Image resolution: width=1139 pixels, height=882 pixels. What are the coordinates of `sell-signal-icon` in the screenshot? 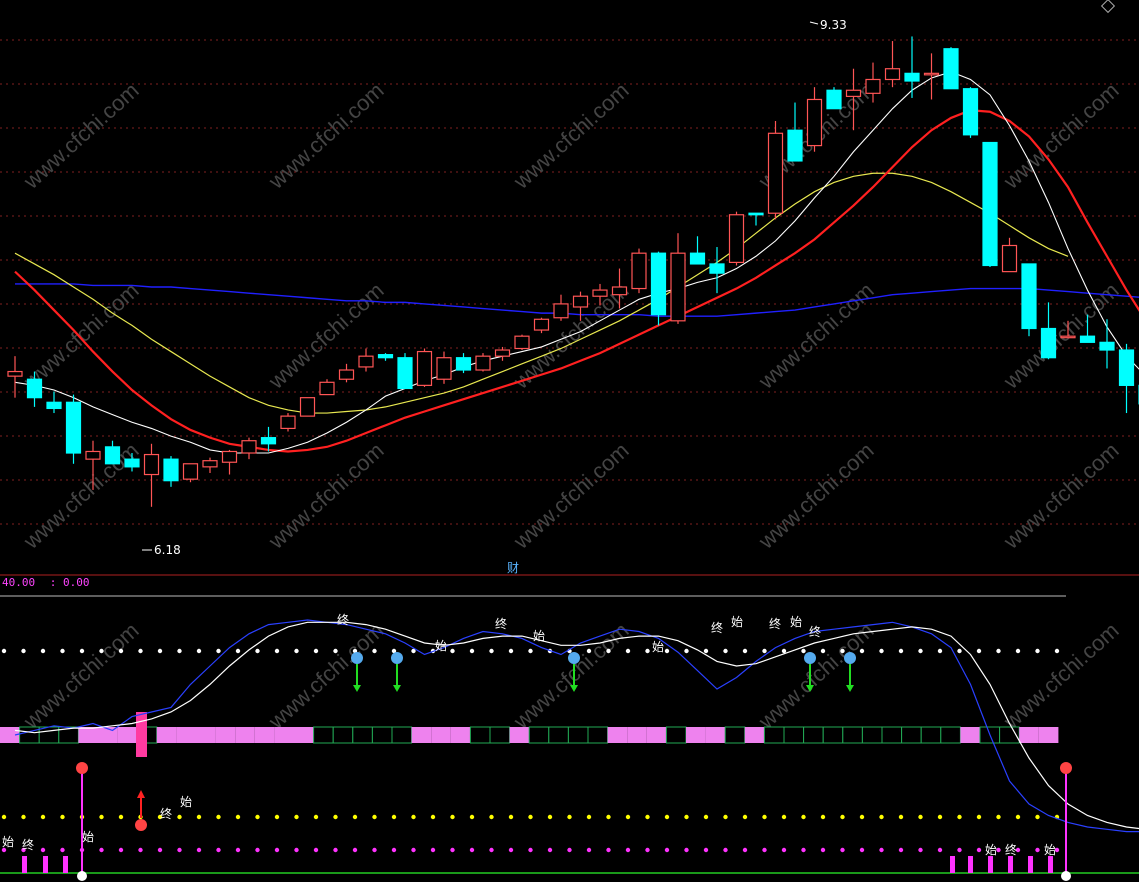 It's located at (850, 672).